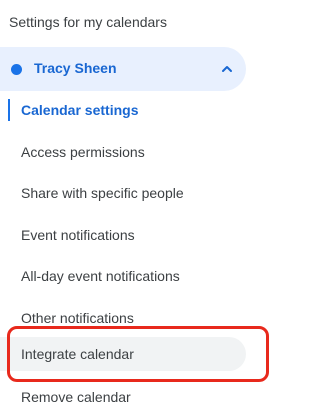 This screenshot has height=414, width=320. I want to click on nav-item-integrate-calendar: Integrate calendar, so click(123, 354).